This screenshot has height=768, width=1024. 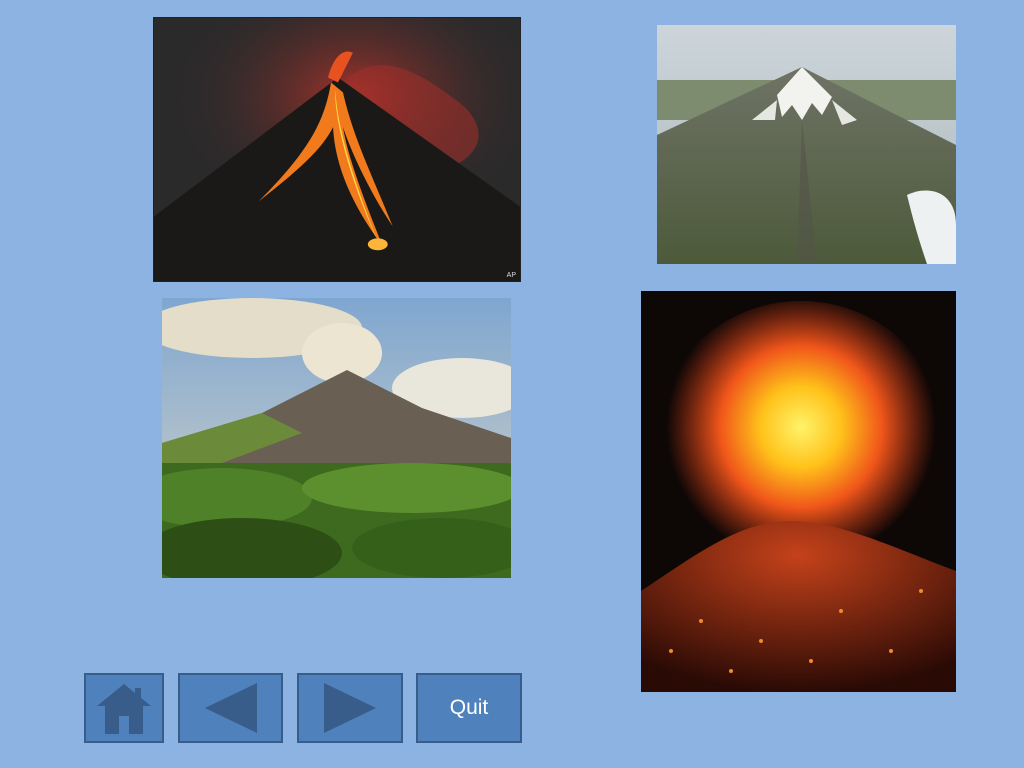 What do you see at coordinates (337, 149) in the screenshot?
I see `volcano-lava-night-photo: AP` at bounding box center [337, 149].